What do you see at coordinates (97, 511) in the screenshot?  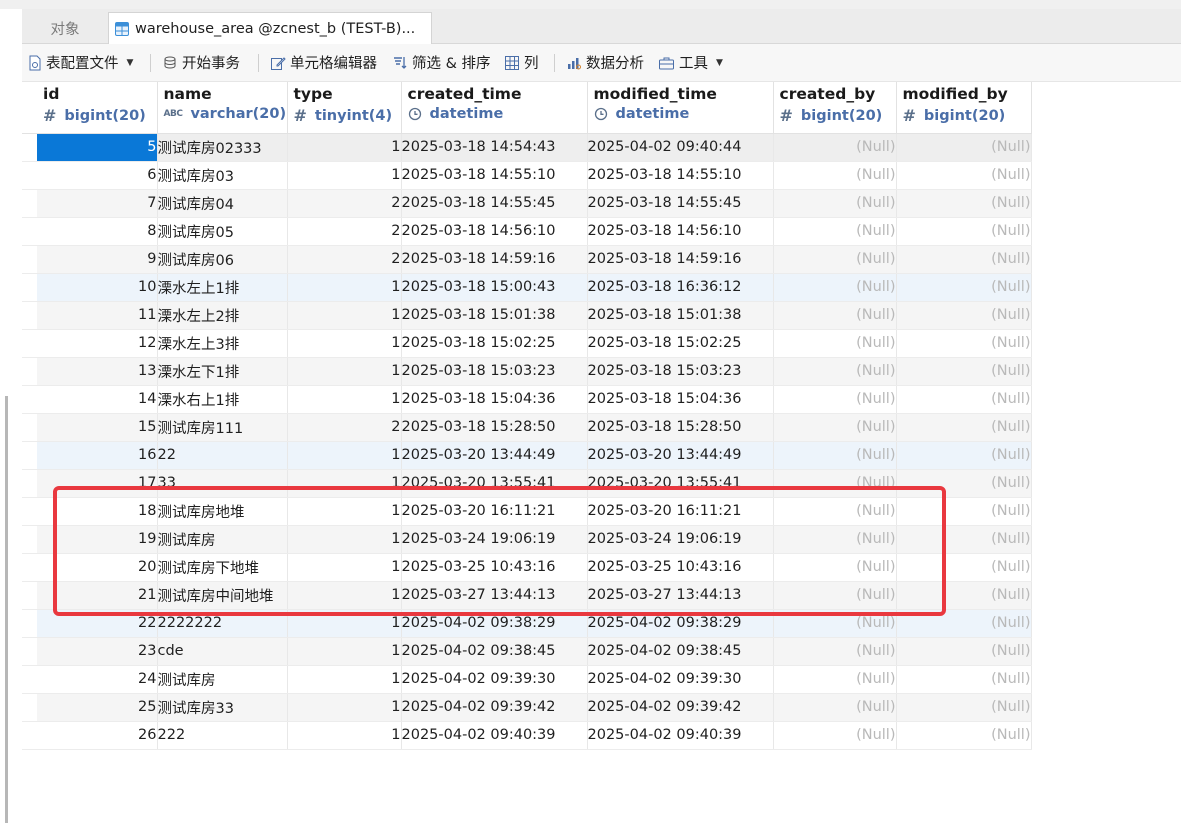 I see `cell-id: 18` at bounding box center [97, 511].